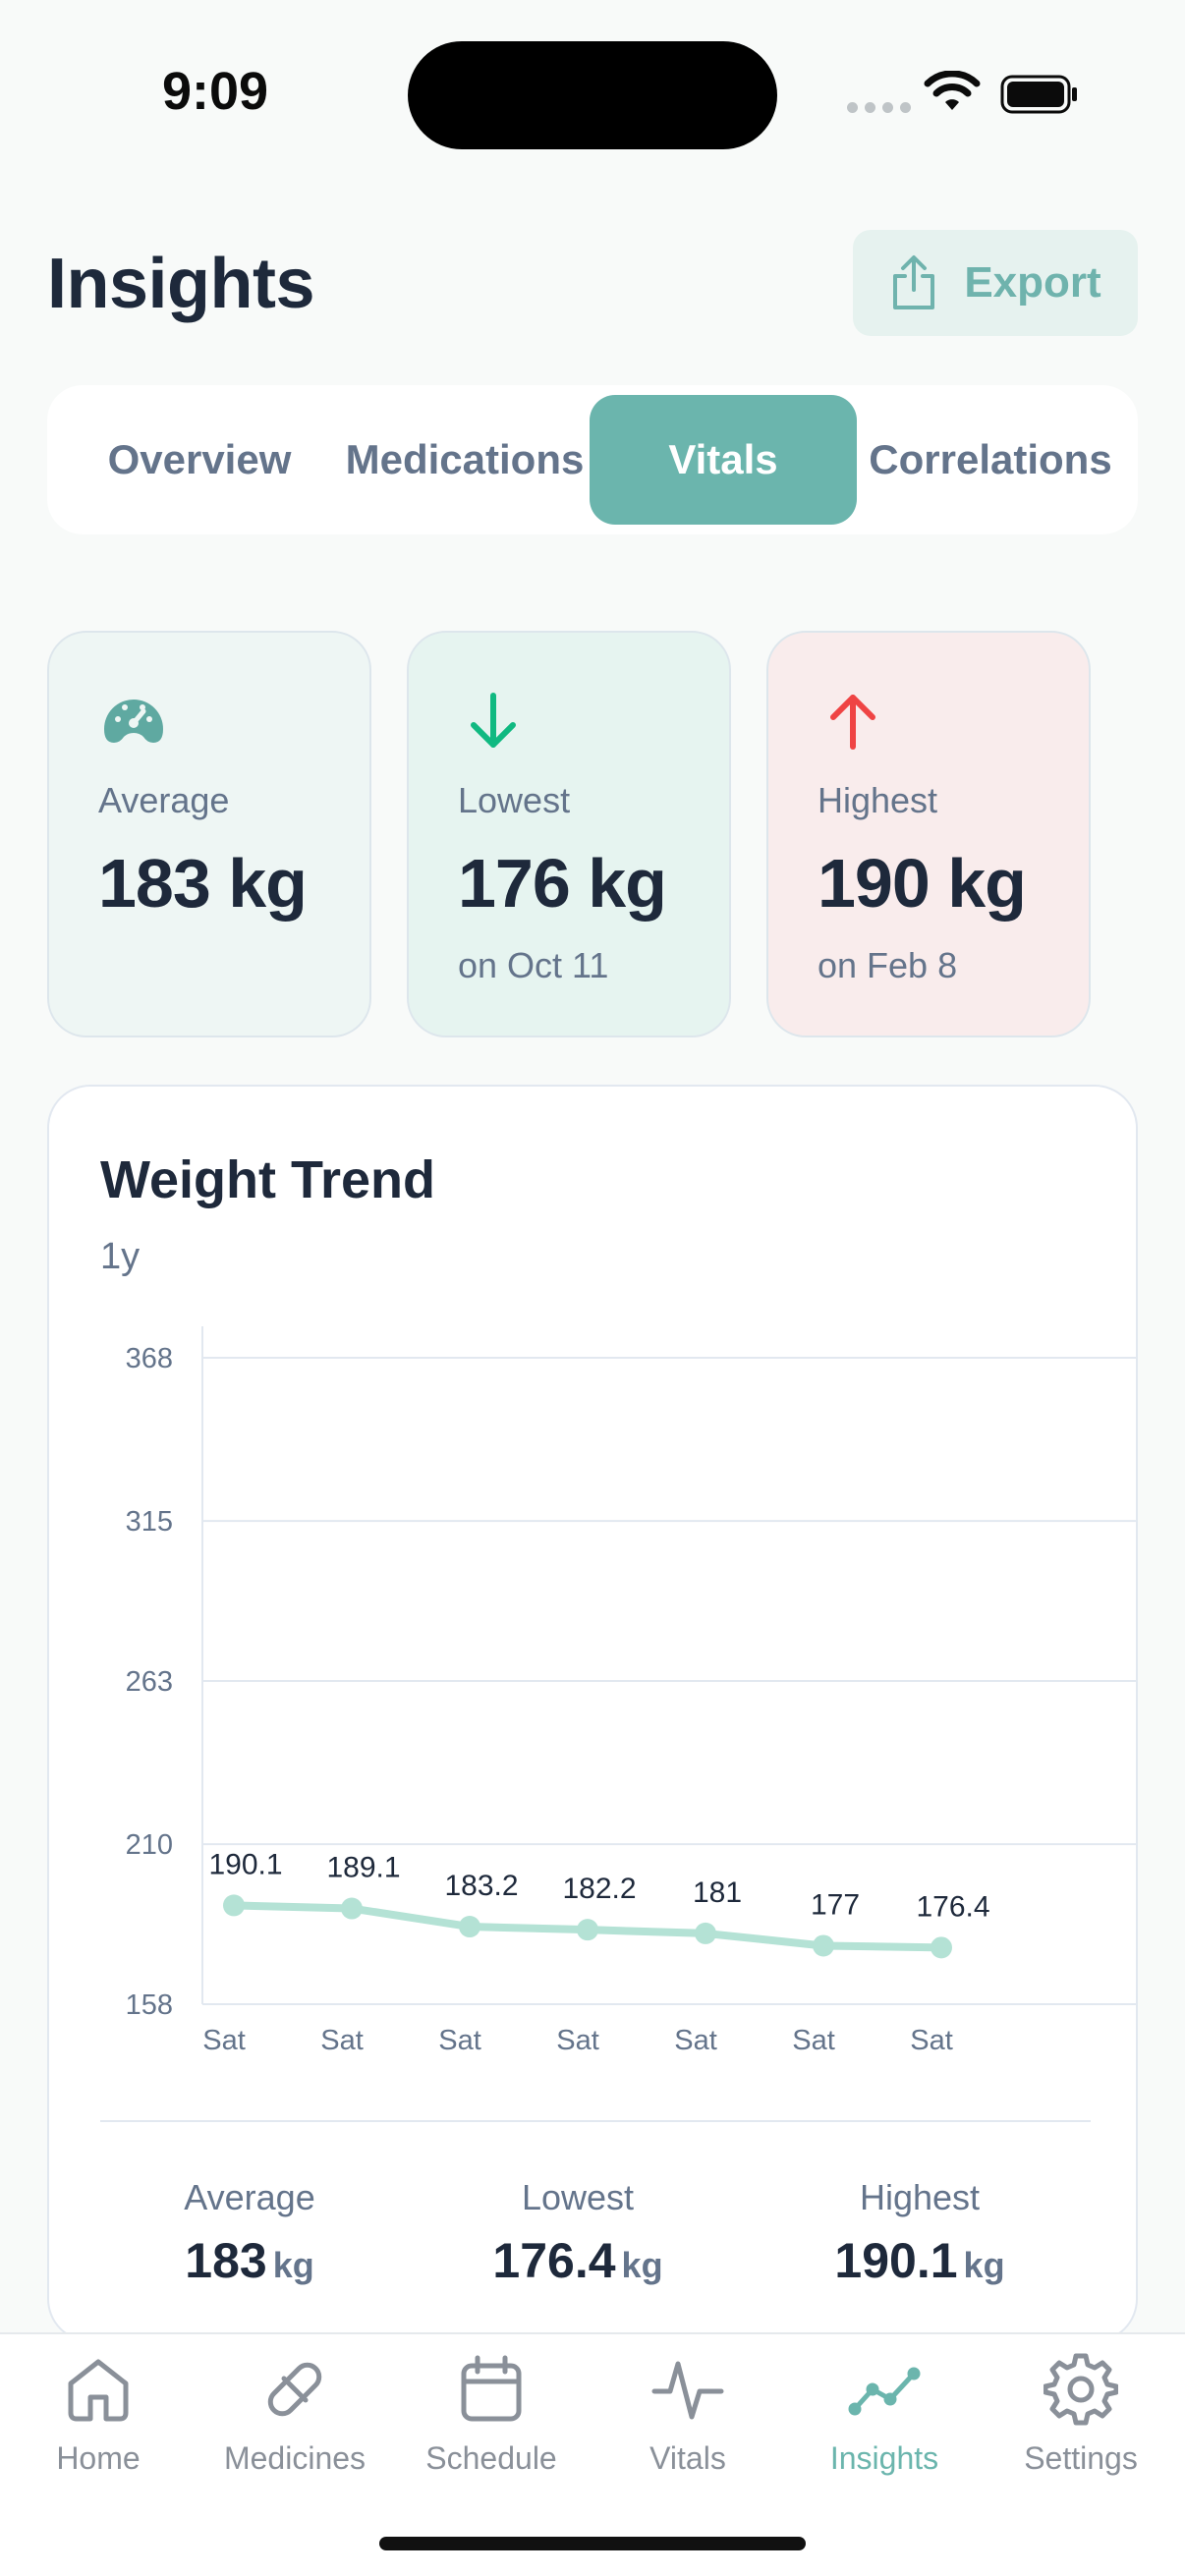 This screenshot has height=2576, width=1185. I want to click on nav-schedule-label: Schedule, so click(491, 2458).